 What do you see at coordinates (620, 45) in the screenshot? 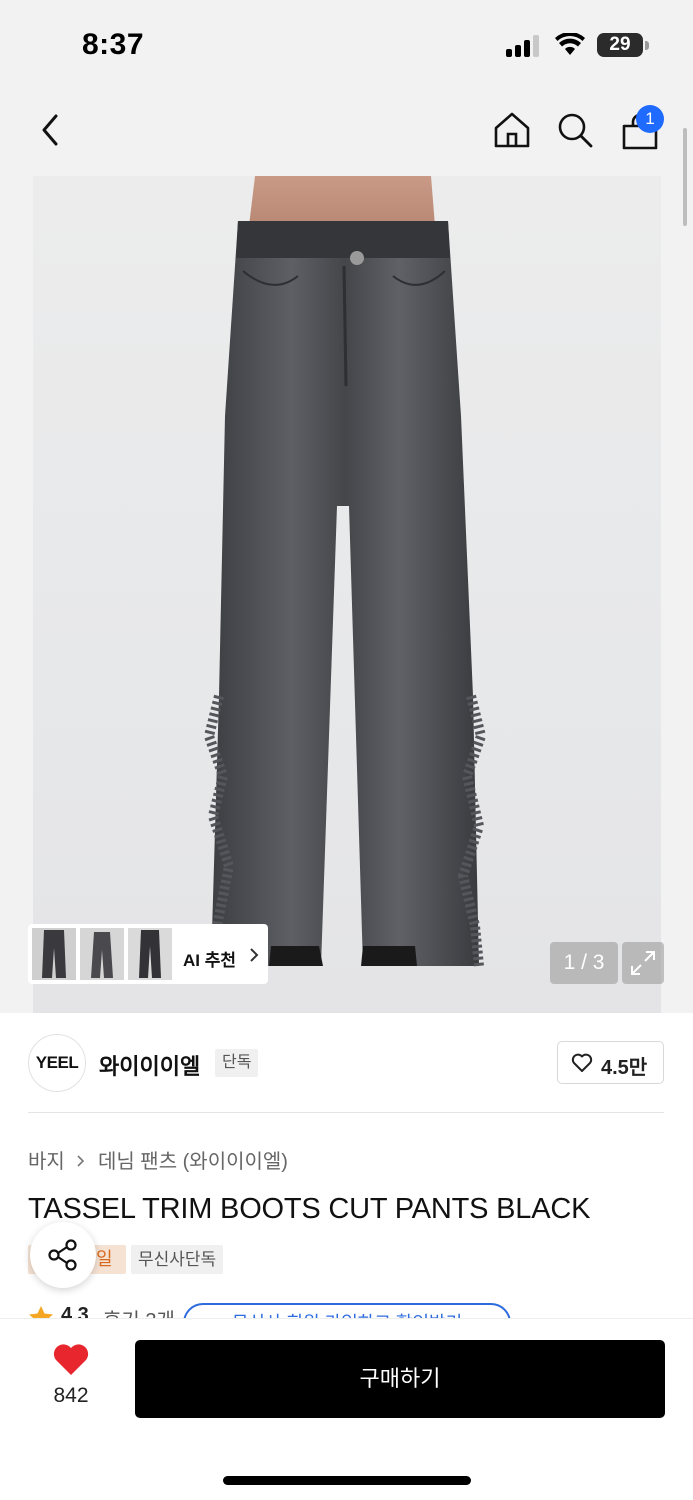
I see `battery-level: 29` at bounding box center [620, 45].